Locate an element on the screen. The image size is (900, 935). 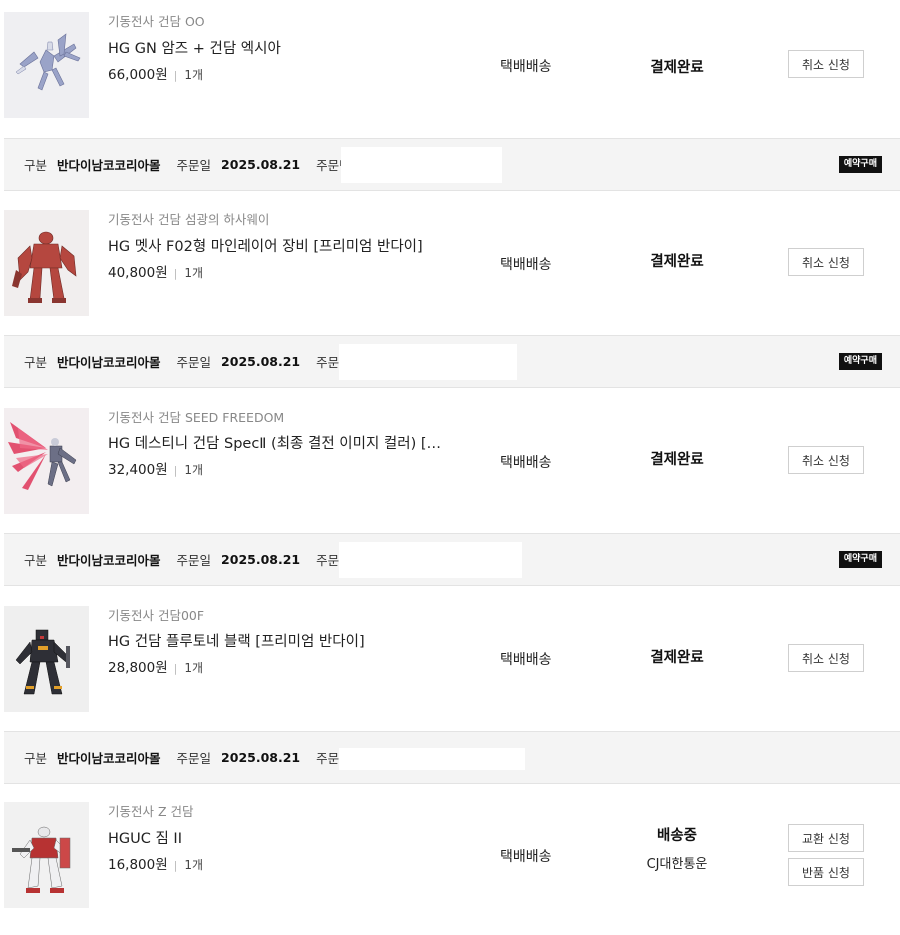
product-price-line: 40,800원 | 1개 is located at coordinates (155, 271).